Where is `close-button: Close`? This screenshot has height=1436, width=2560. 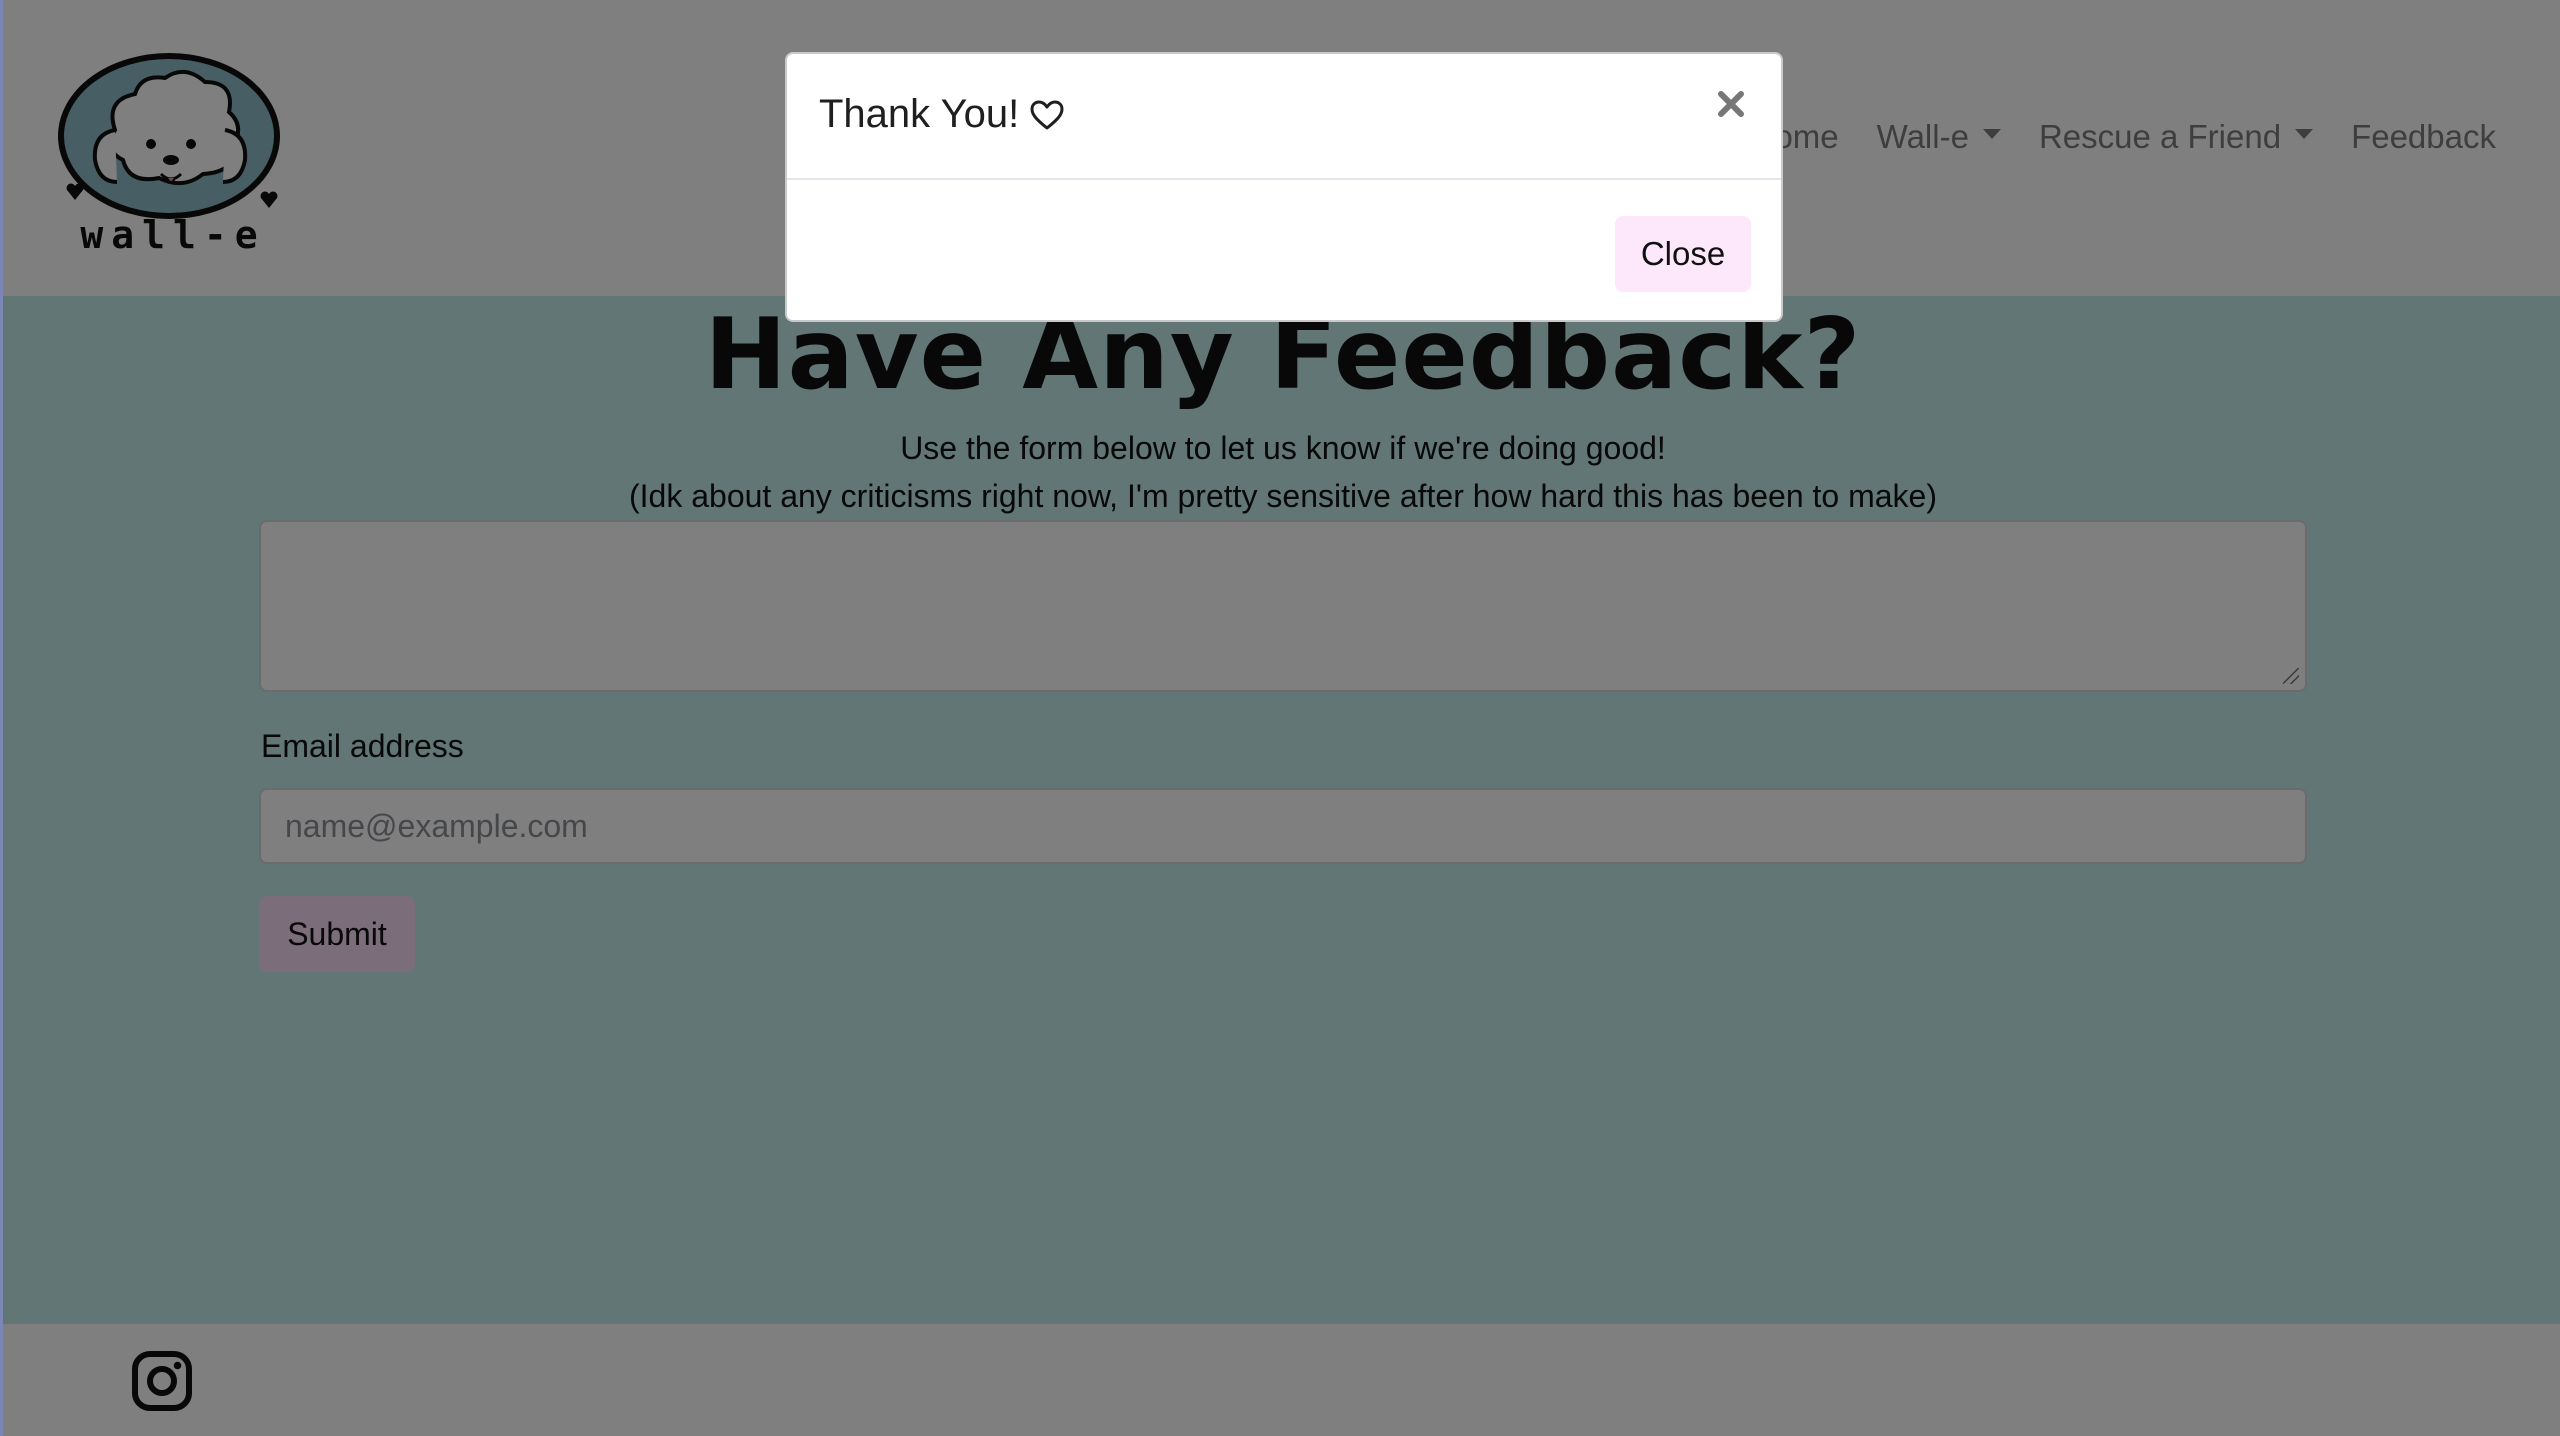
close-button: Close is located at coordinates (1683, 254).